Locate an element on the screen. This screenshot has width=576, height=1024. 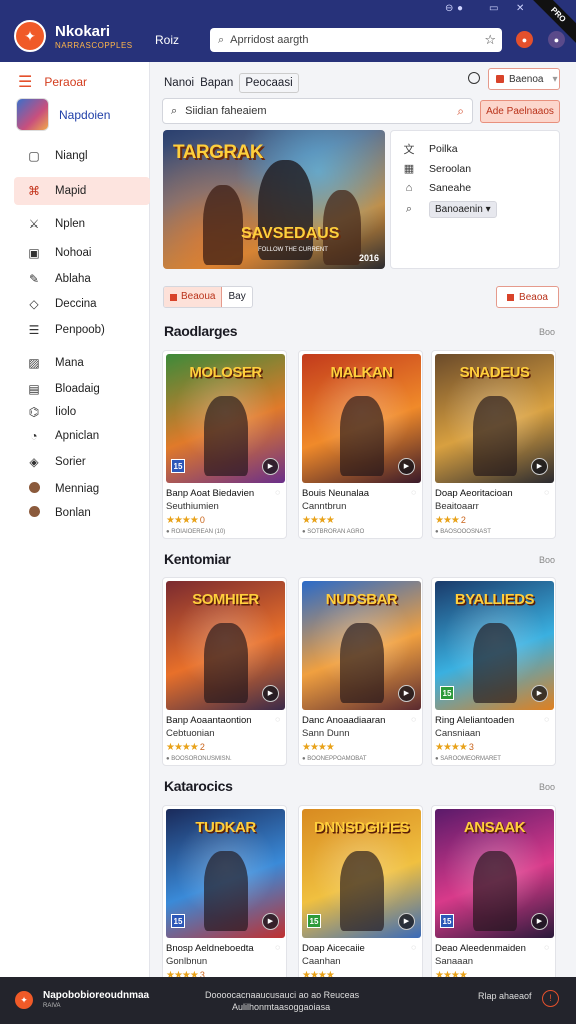
sidebar-item-nohoai: ▣ Nohoai is located at coordinates (75, 253).